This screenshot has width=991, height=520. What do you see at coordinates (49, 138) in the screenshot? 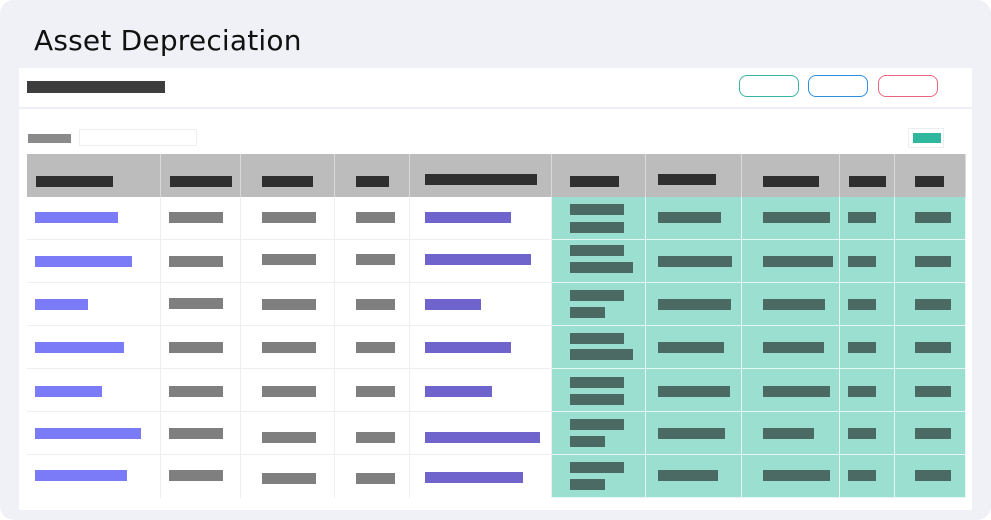
I see `search-label-placeholder` at bounding box center [49, 138].